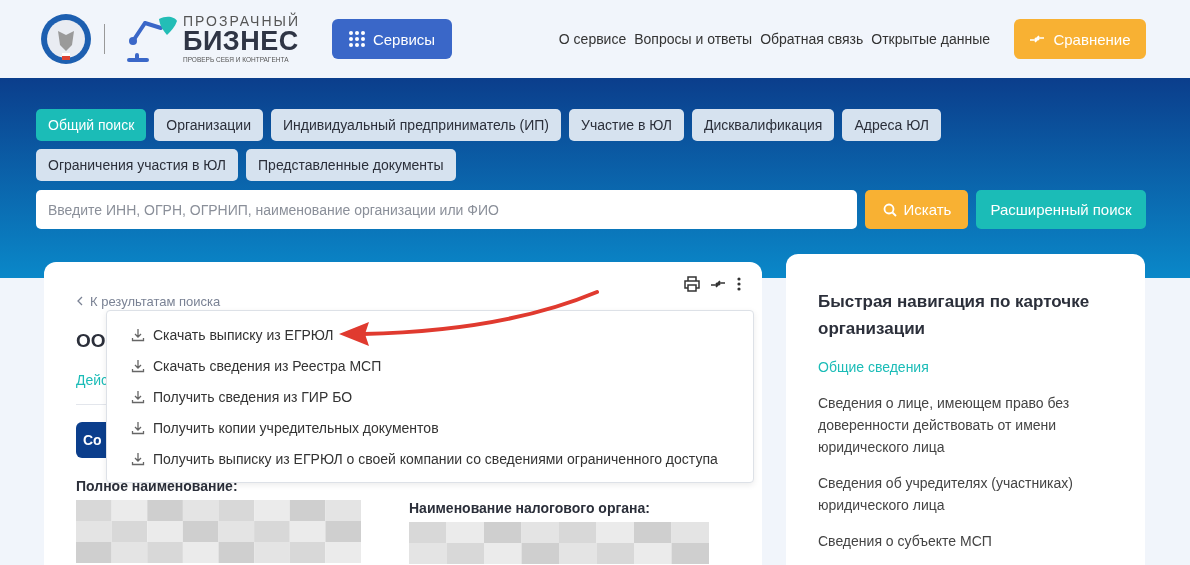 Image resolution: width=1190 pixels, height=565 pixels. I want to click on menu-item: Получить копии учредительных документов, so click(296, 427).